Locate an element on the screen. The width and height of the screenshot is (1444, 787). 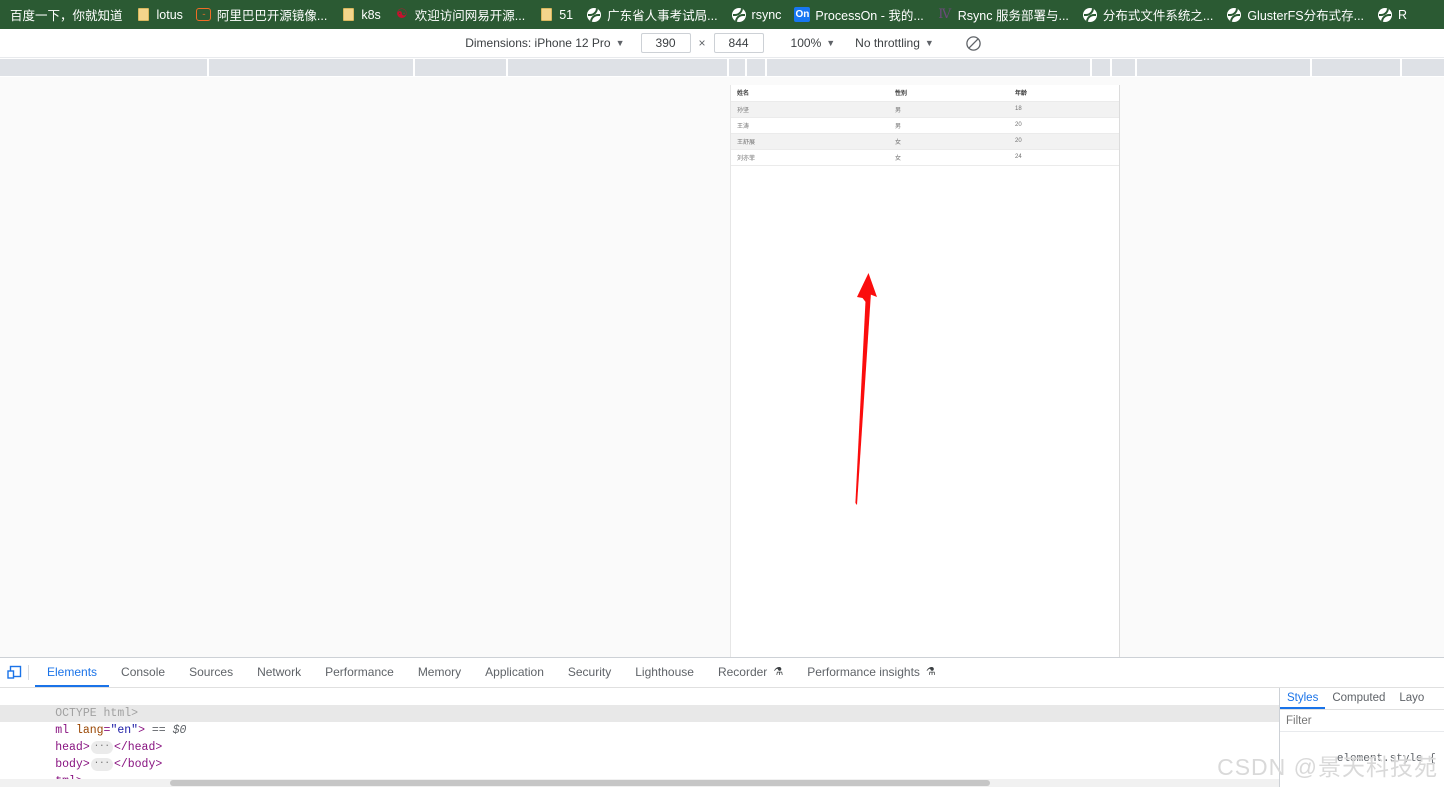
cell-age: 24 is located at coordinates (1064, 157).